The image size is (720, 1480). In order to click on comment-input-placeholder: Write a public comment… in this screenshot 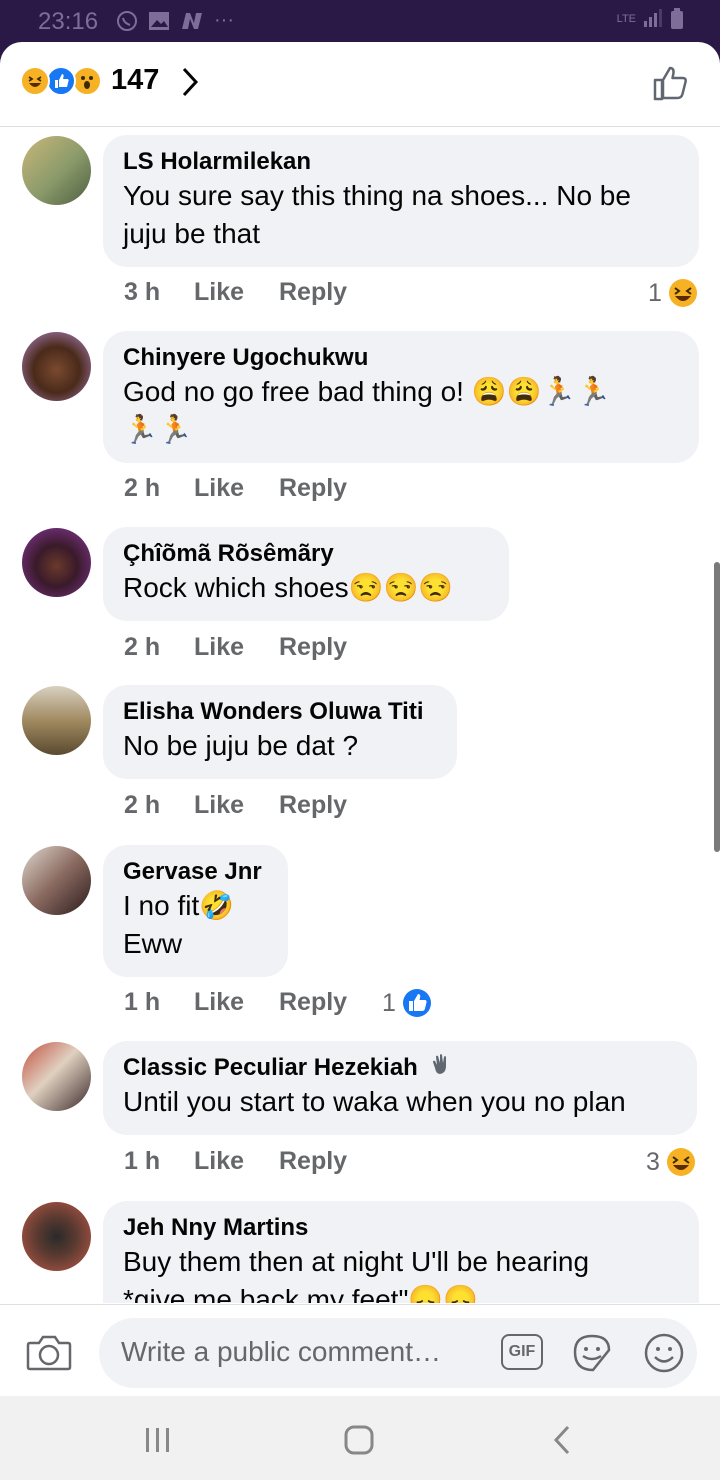, I will do `click(281, 1351)`.